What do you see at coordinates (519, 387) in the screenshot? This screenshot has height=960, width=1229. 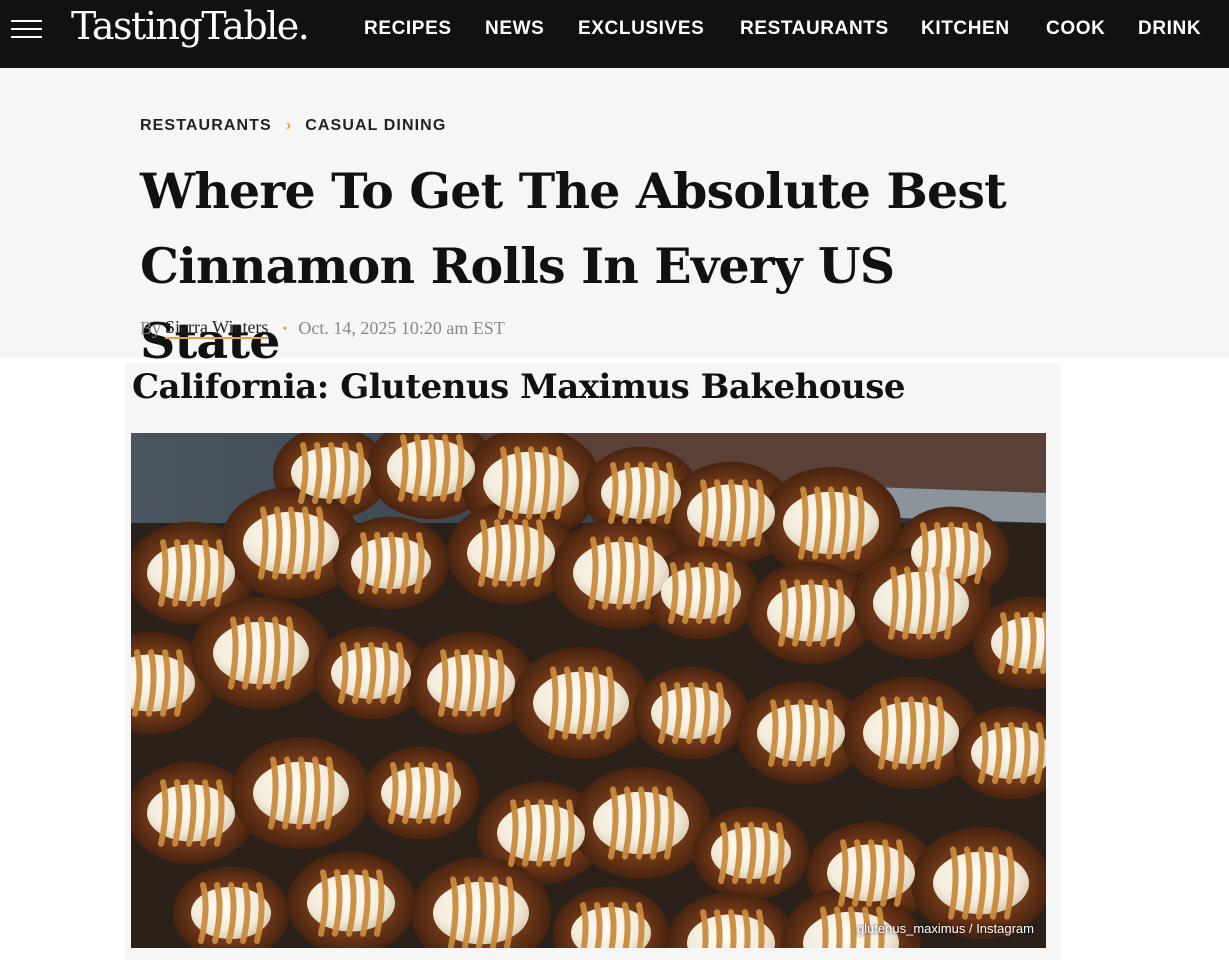 I see `section-heading: California: Glutenus Maximus Bakehouse` at bounding box center [519, 387].